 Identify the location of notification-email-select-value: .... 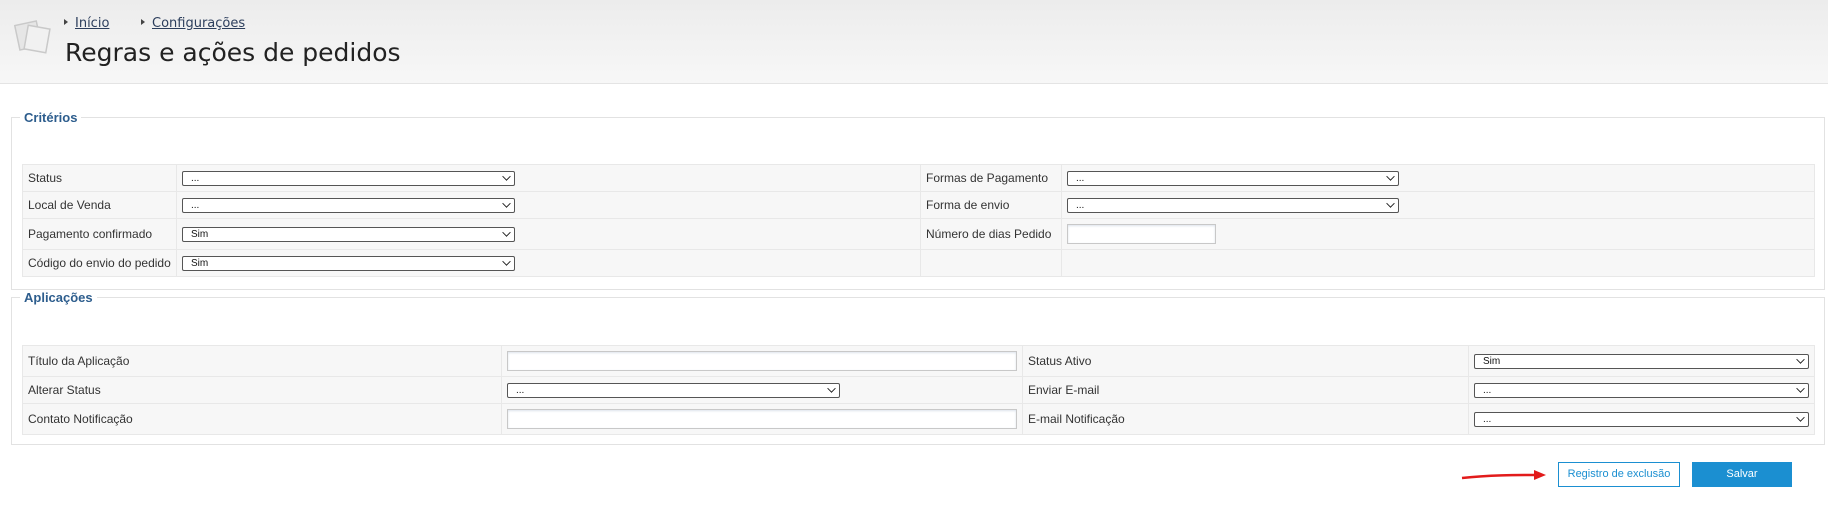
(1487, 419).